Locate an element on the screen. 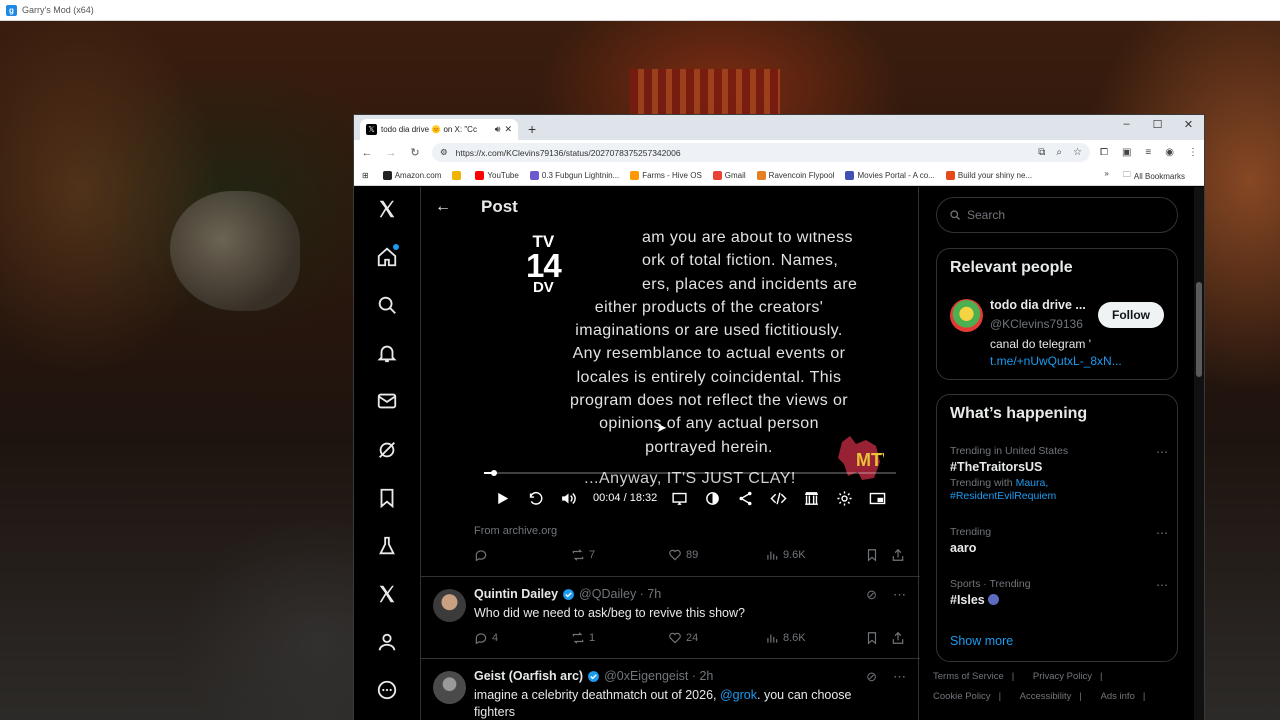 Image resolution: width=1280 pixels, height=720 pixels. pip-button is located at coordinates (877, 498).